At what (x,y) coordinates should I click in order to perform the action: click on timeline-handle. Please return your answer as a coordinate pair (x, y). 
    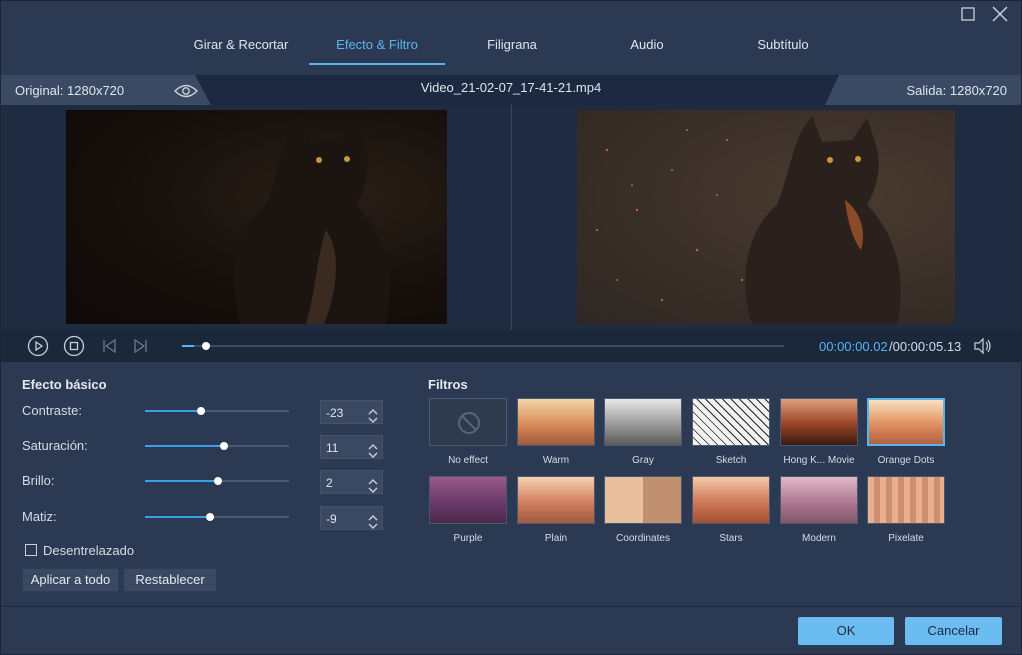
    Looking at the image, I should click on (206, 346).